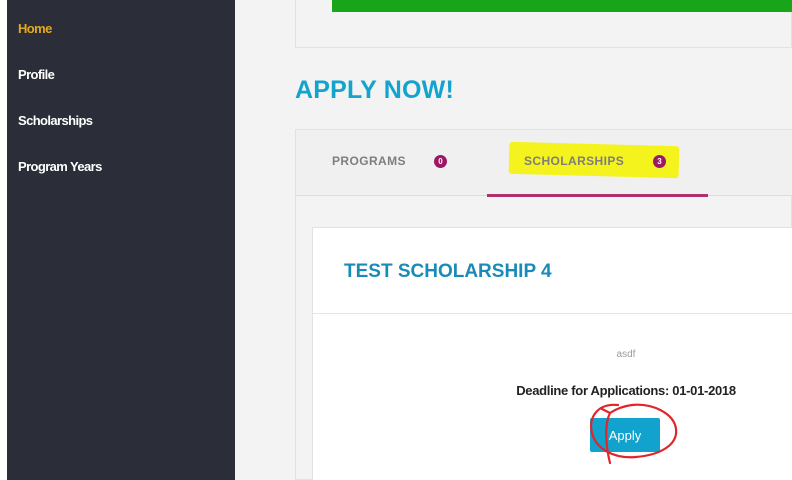  I want to click on programs-count-badge: 0, so click(440, 161).